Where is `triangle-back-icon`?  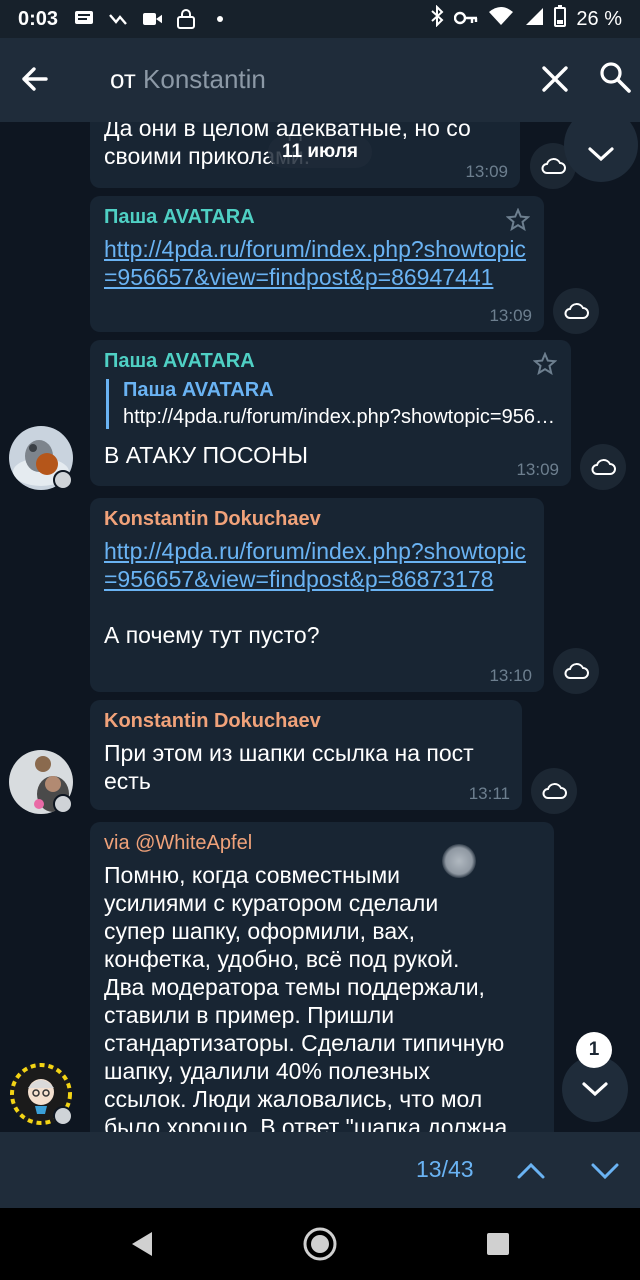 triangle-back-icon is located at coordinates (142, 1244).